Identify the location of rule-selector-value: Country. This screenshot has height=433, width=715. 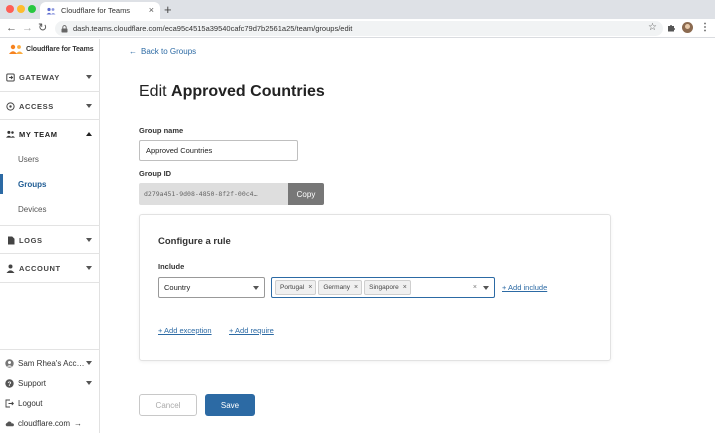
(177, 287).